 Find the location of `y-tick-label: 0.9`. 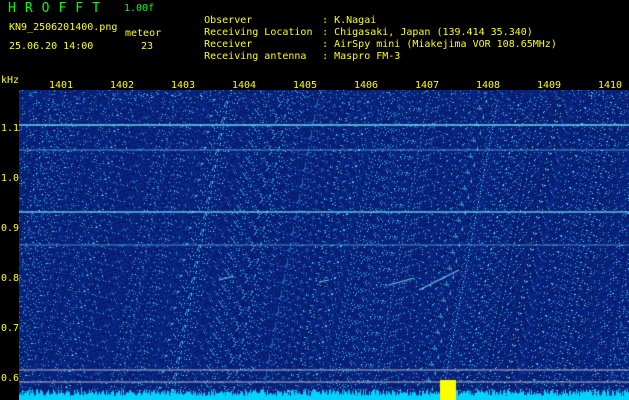

y-tick-label: 0.9 is located at coordinates (10, 228).